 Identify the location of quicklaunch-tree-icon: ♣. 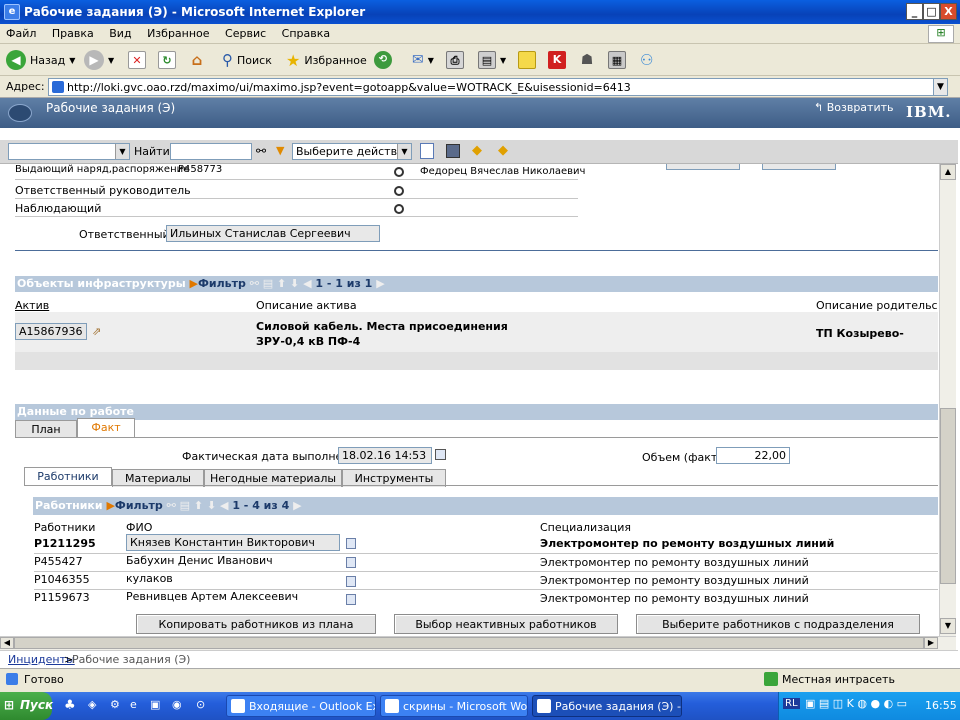
(70, 705).